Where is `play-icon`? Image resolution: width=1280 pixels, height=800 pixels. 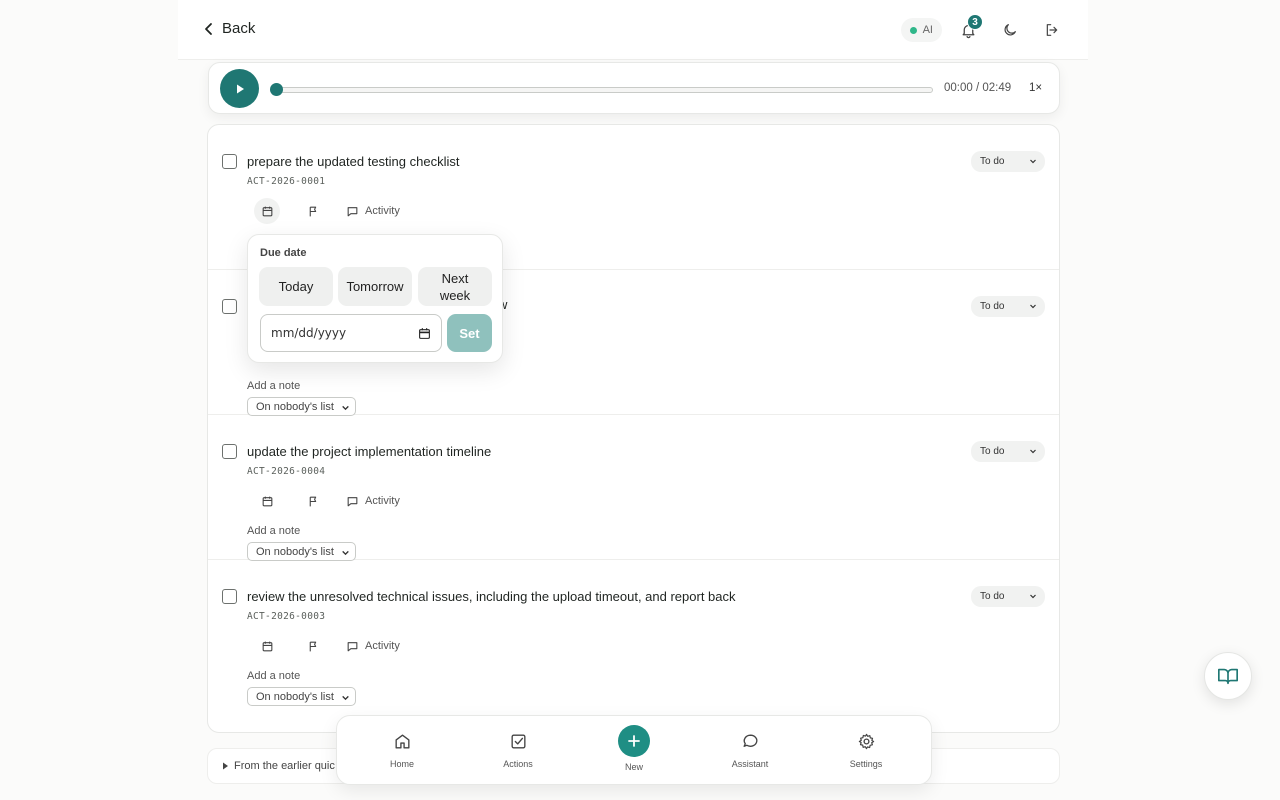
play-icon is located at coordinates (240, 88).